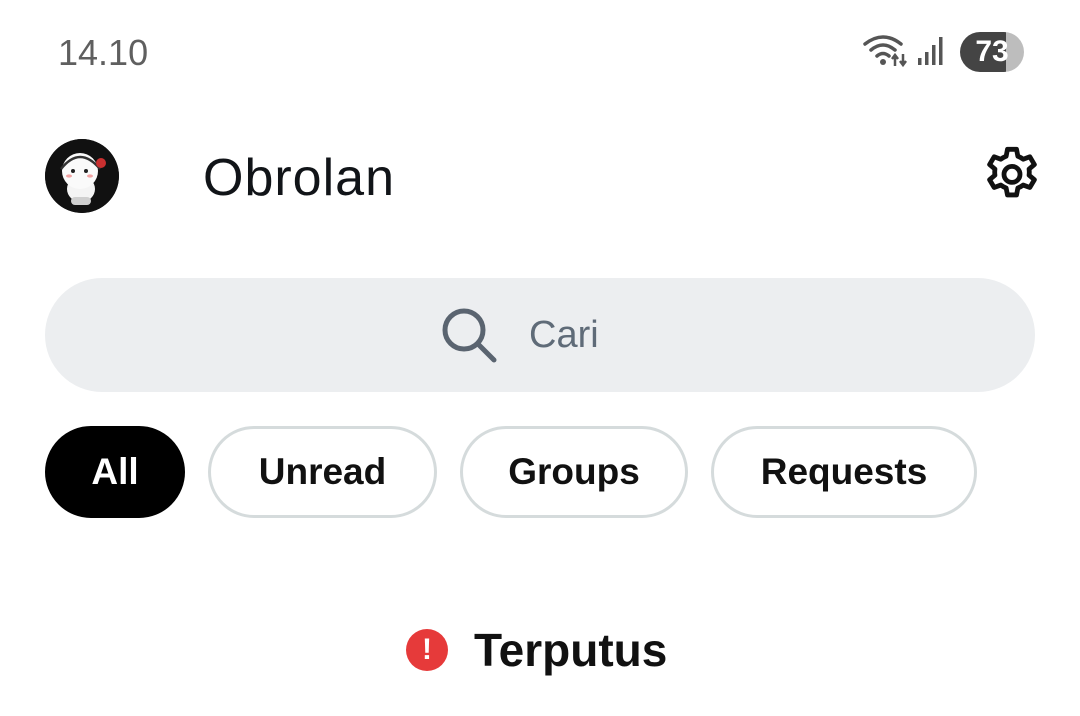 The width and height of the screenshot is (1080, 716). I want to click on filter-chip-unread: Unread, so click(322, 472).